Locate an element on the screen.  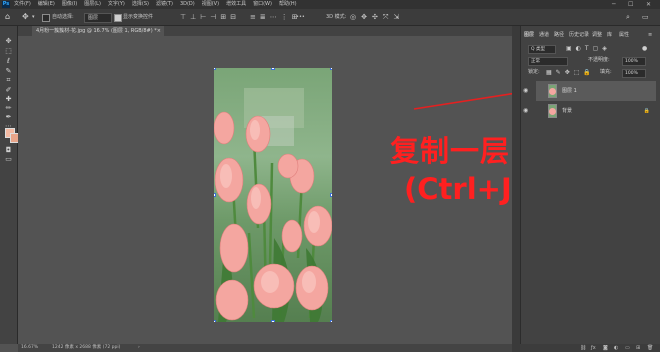
healing-brush-icon: ✚ is located at coordinates (8, 98).